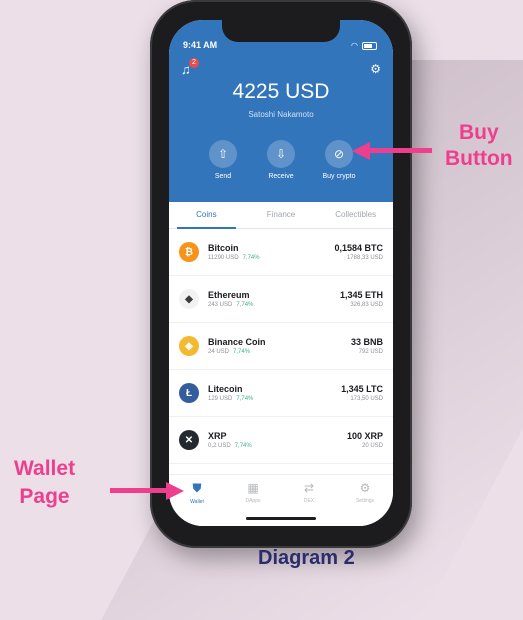 This screenshot has width=523, height=620. Describe the element at coordinates (362, 389) in the screenshot. I see `coin-amount: 1,345 LTC` at that location.